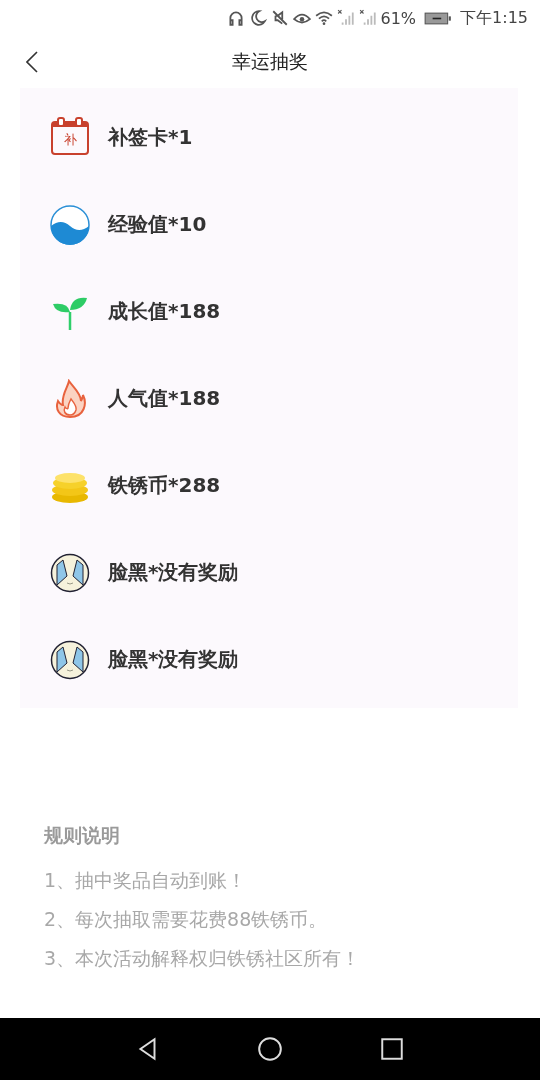  Describe the element at coordinates (32, 62) in the screenshot. I see `back-icon` at that location.